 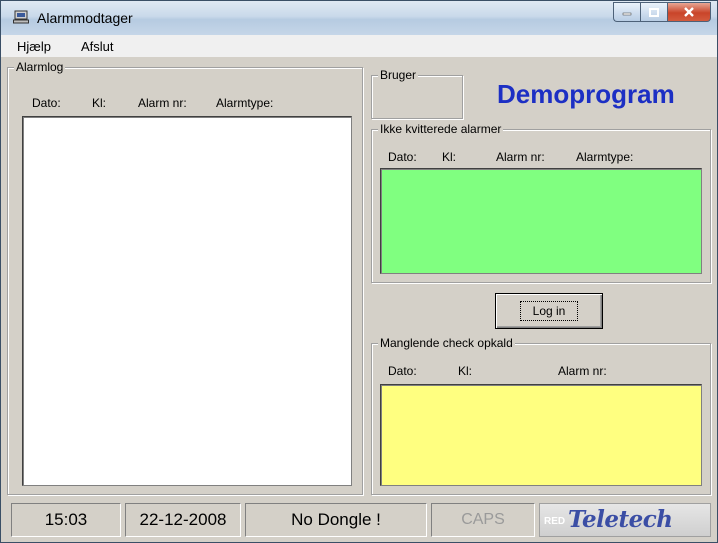 I want to click on missing-col-time: Kl:, so click(x=465, y=371).